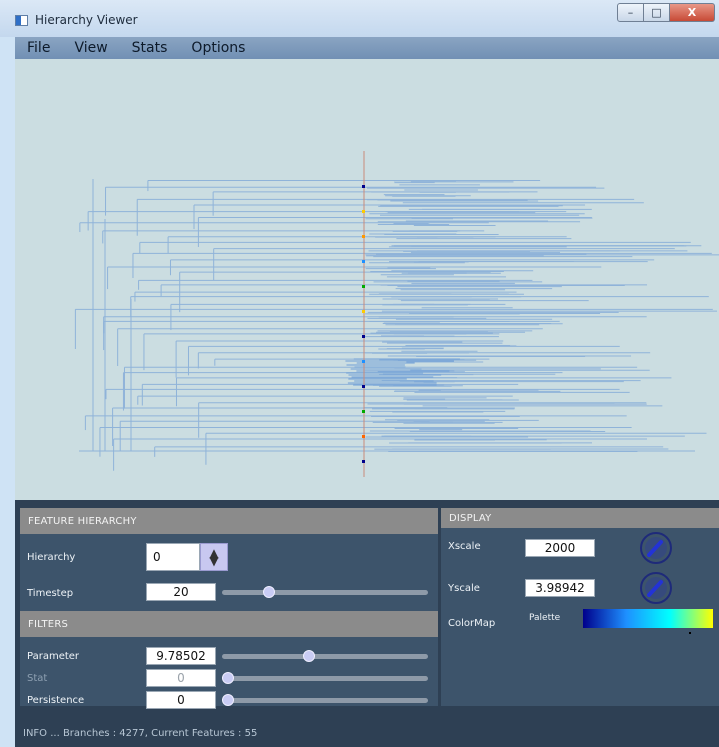 The width and height of the screenshot is (719, 747). What do you see at coordinates (56, 700) in the screenshot?
I see `persistence-label: Persistence` at bounding box center [56, 700].